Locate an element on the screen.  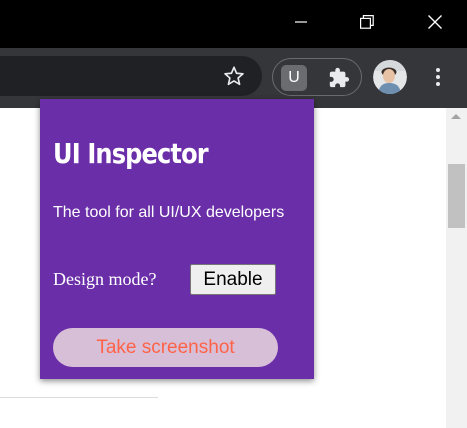
ui-inspector-extension-label: U is located at coordinates (294, 77).